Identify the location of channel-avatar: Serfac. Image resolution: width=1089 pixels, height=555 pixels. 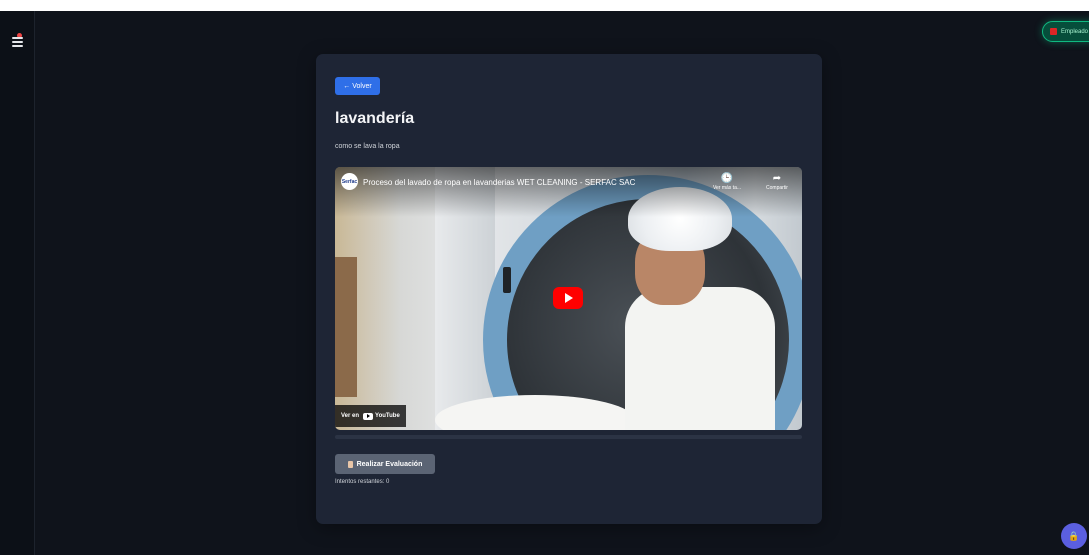
(349, 181).